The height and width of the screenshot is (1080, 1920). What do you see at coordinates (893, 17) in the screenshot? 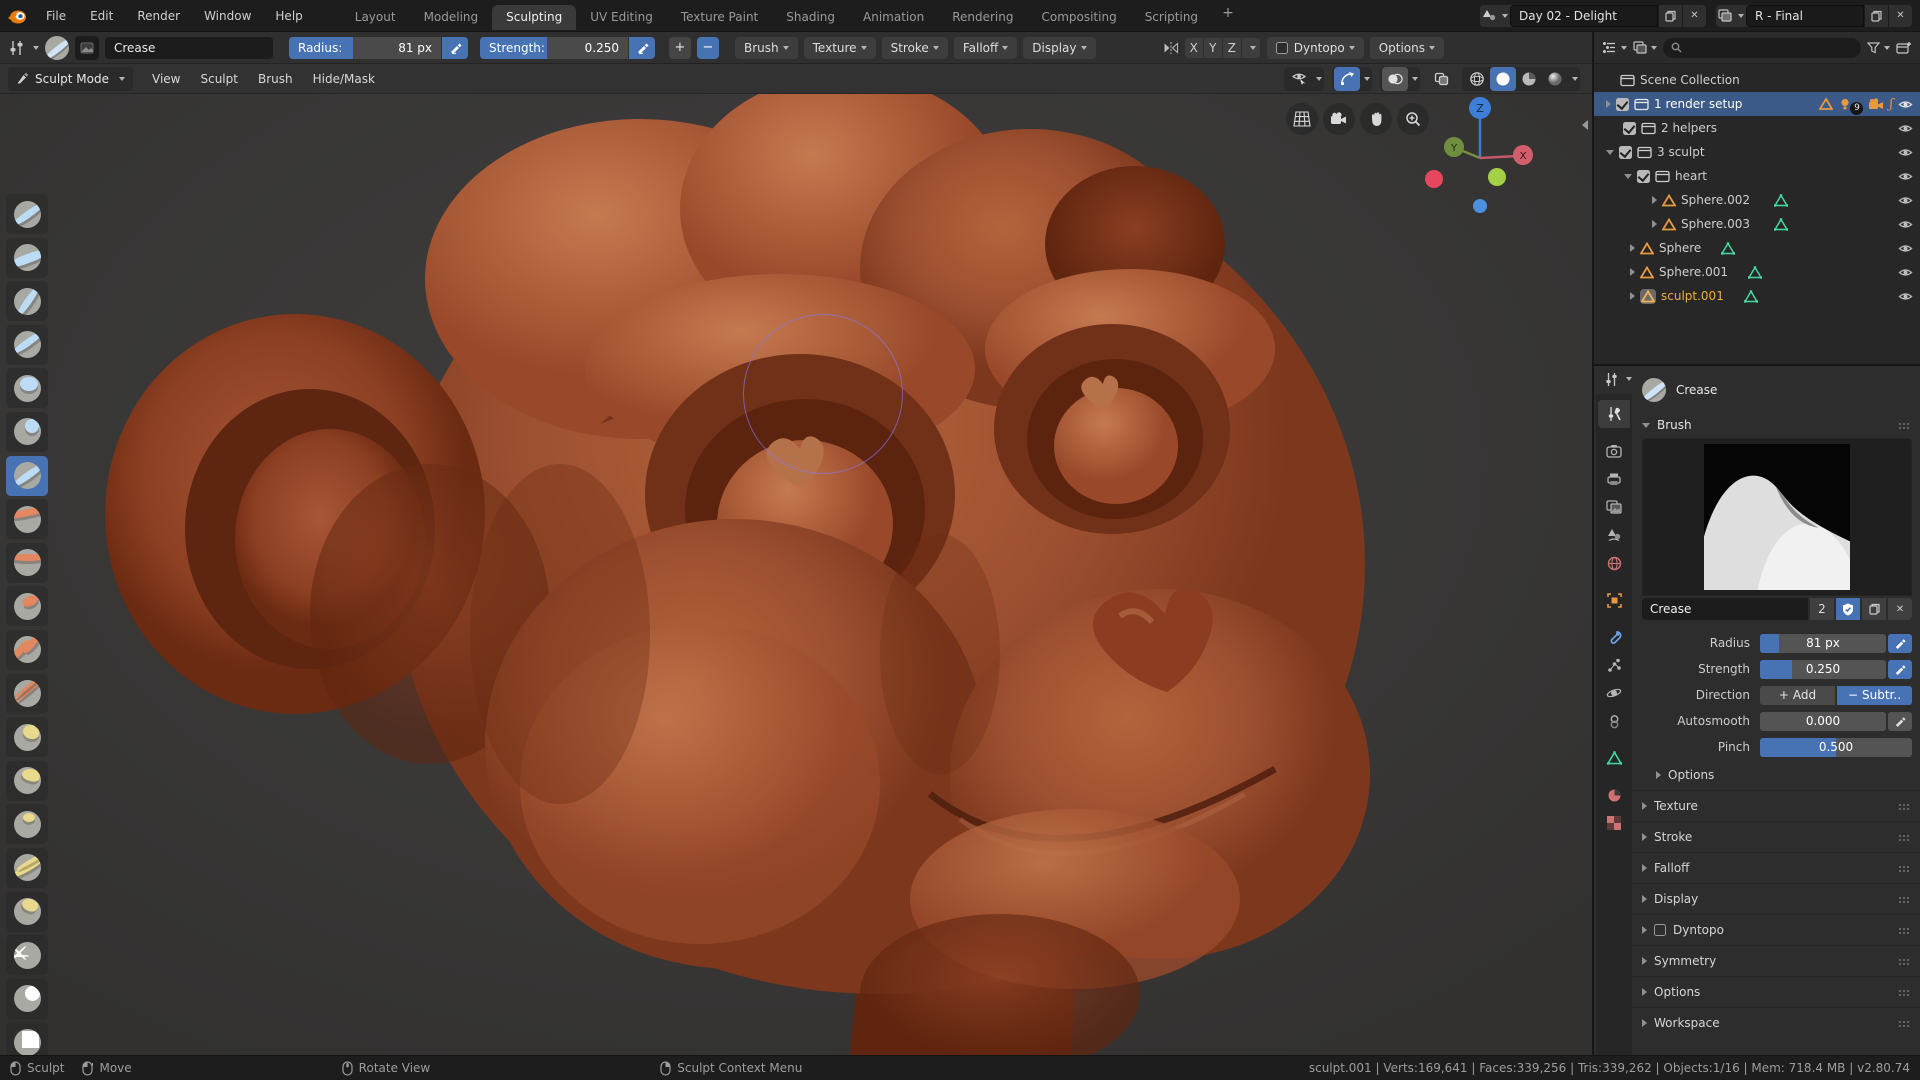
I see `tab-animation: Animation` at bounding box center [893, 17].